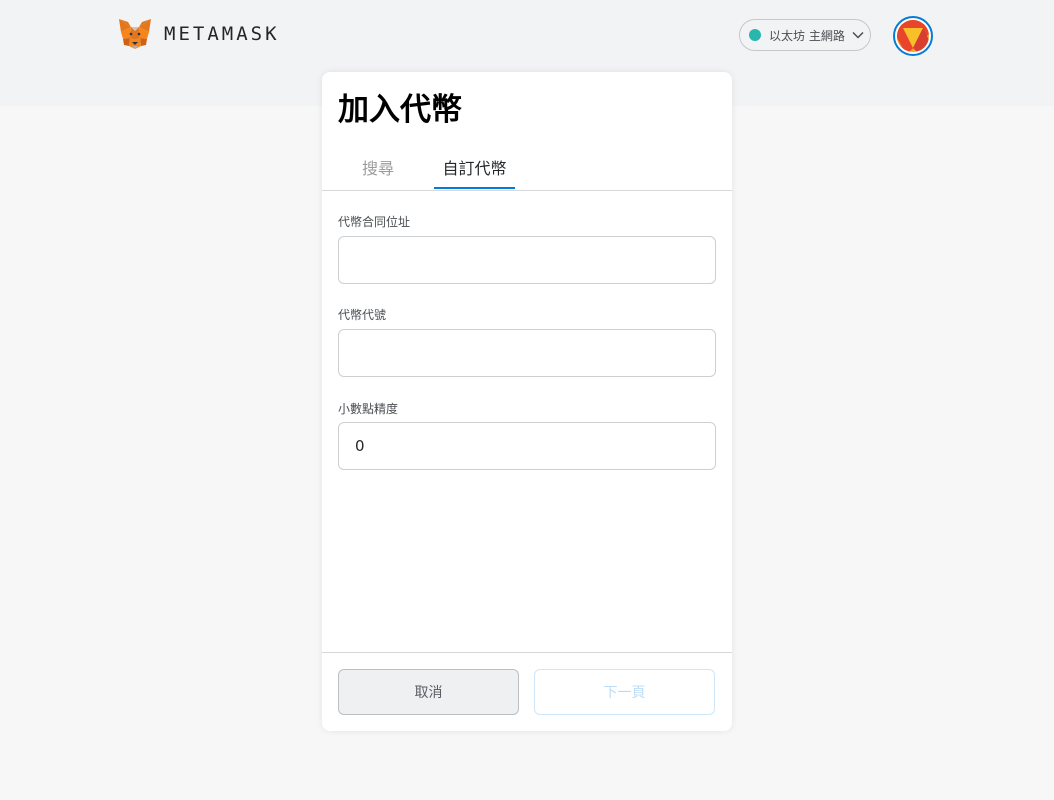 The image size is (1054, 800). I want to click on tab-bar: 搜尋 自訂代幣, so click(527, 172).